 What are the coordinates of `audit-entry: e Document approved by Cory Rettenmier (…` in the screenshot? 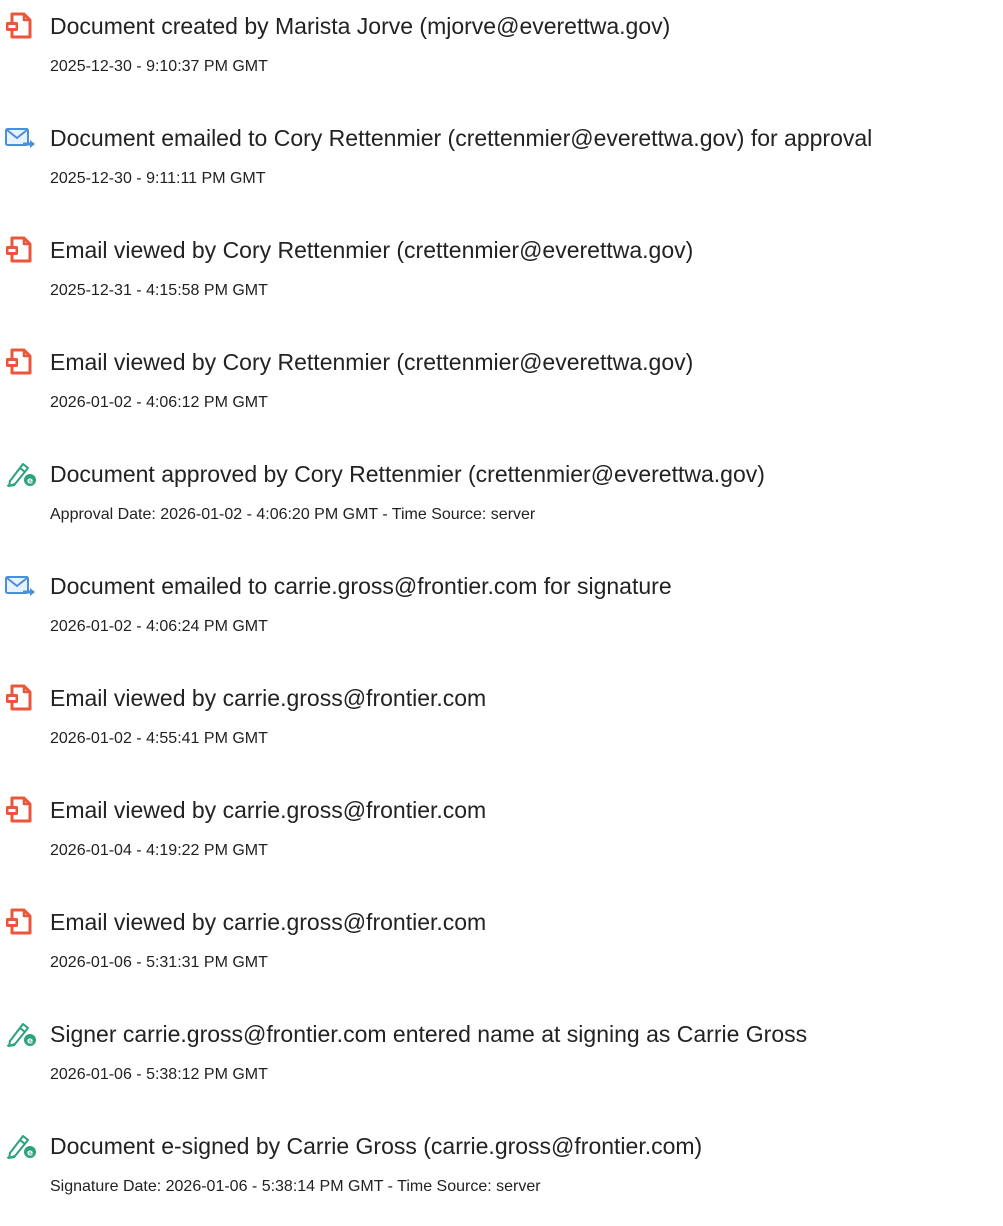 It's located at (501, 493).